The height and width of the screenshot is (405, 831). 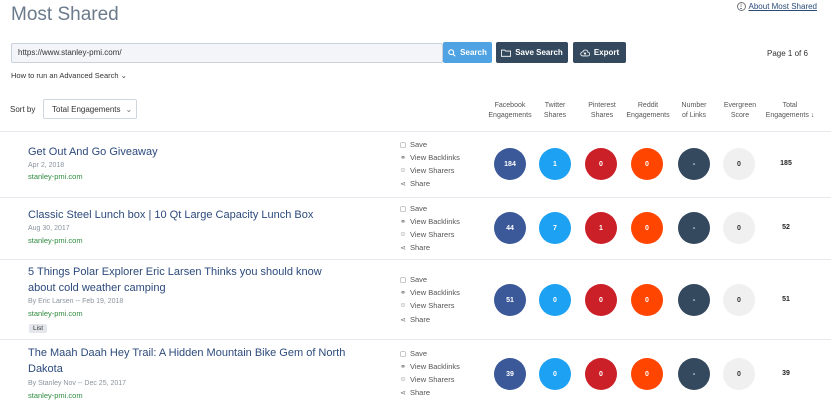 I want to click on column-header-line: Score, so click(x=740, y=115).